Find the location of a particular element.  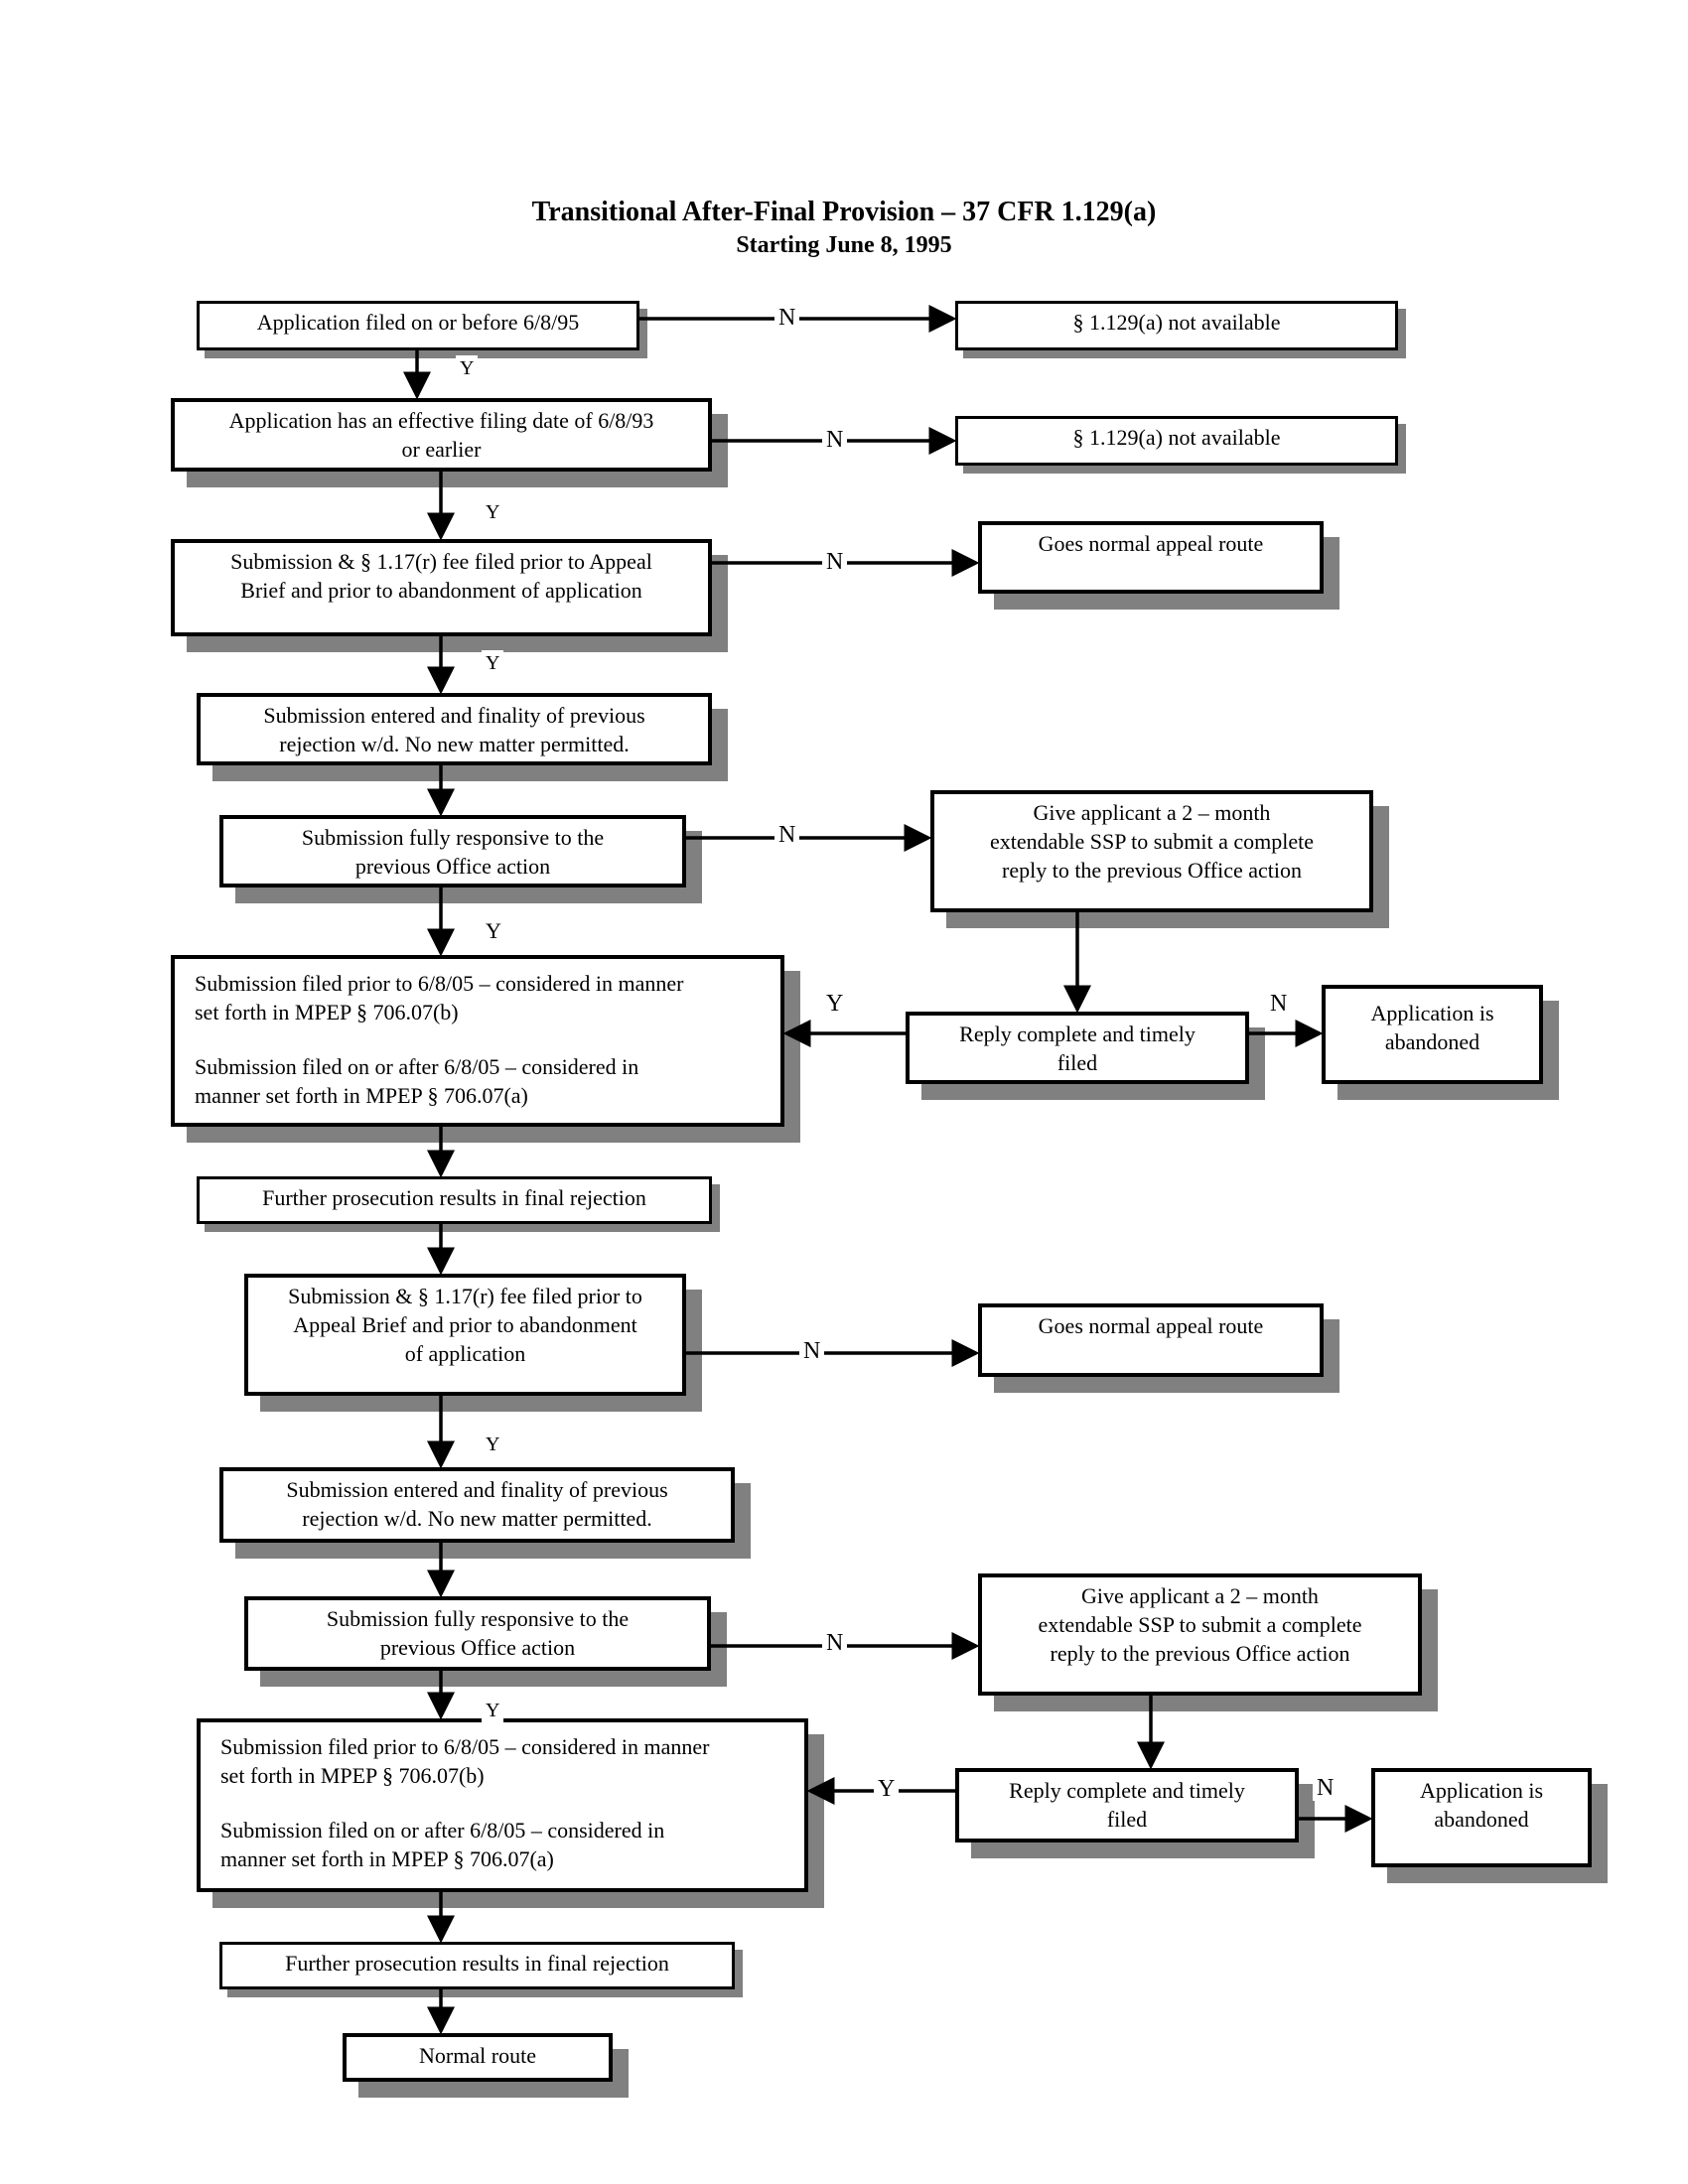

diagram-subtitle: Starting June 8, 1995 is located at coordinates (844, 245).